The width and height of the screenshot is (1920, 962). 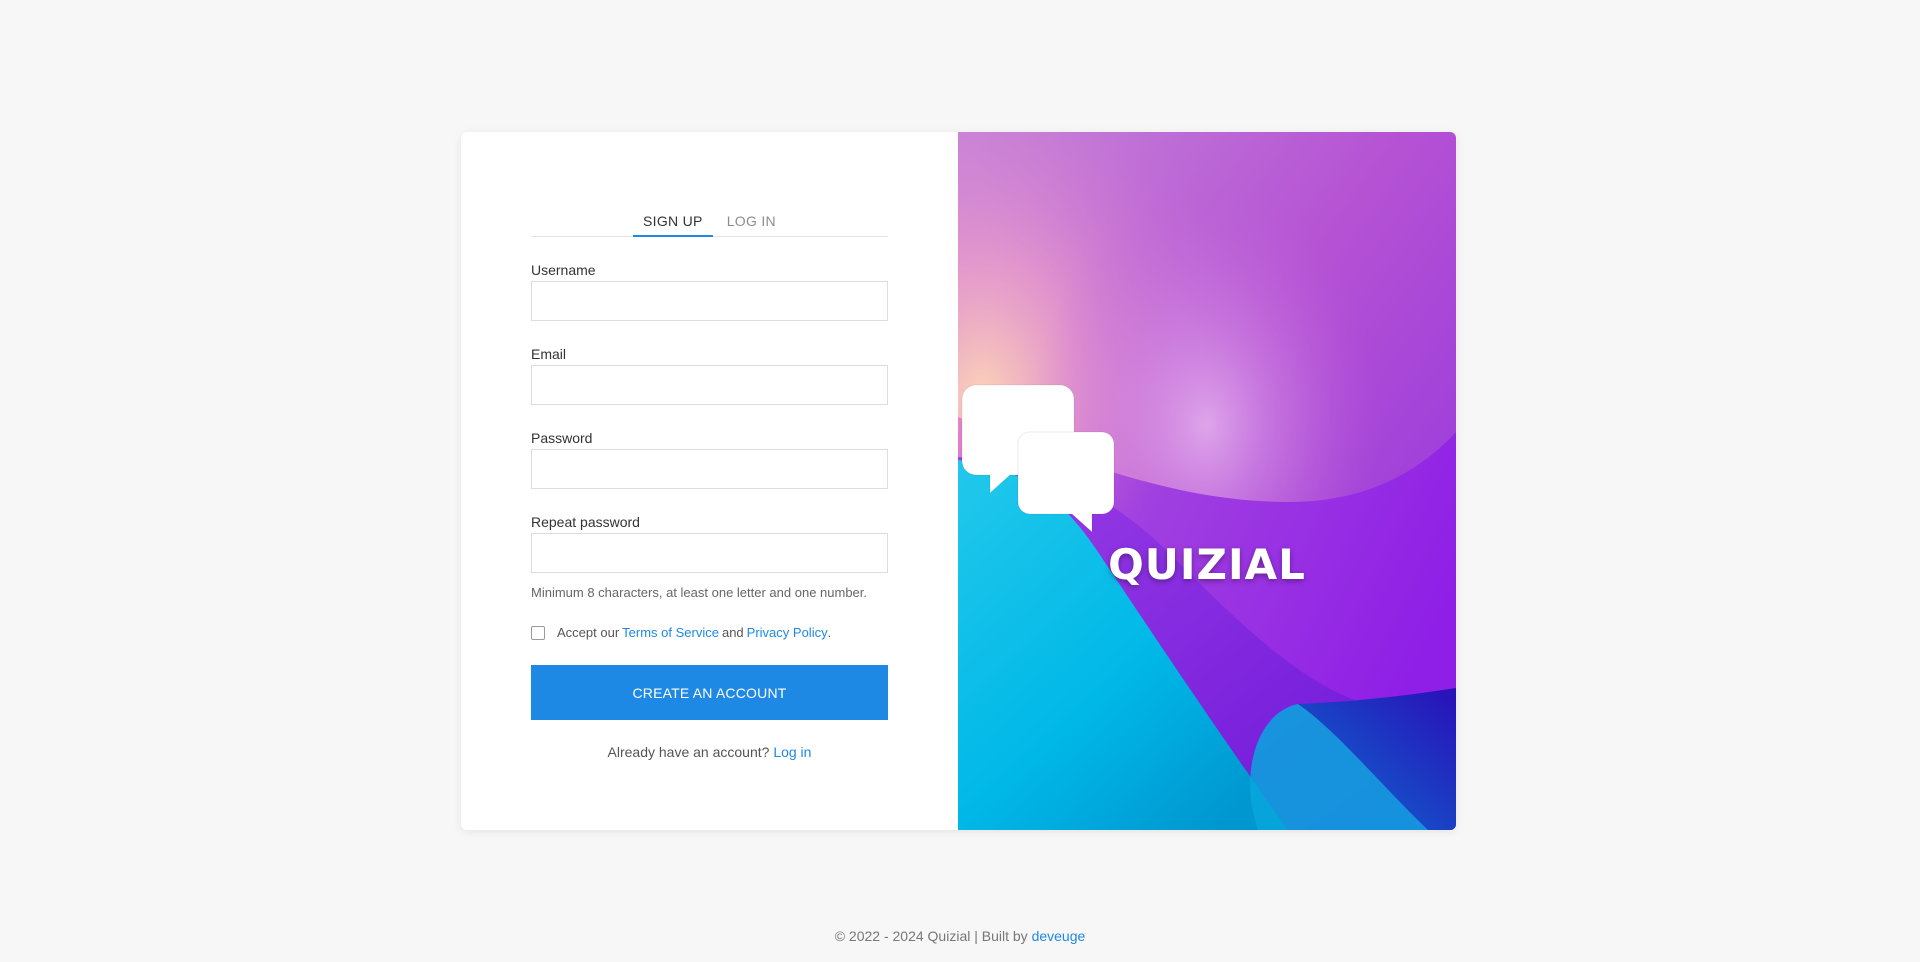 I want to click on footer: © 2022 - 2024 Quizial | Built by deveuge, so click(x=960, y=936).